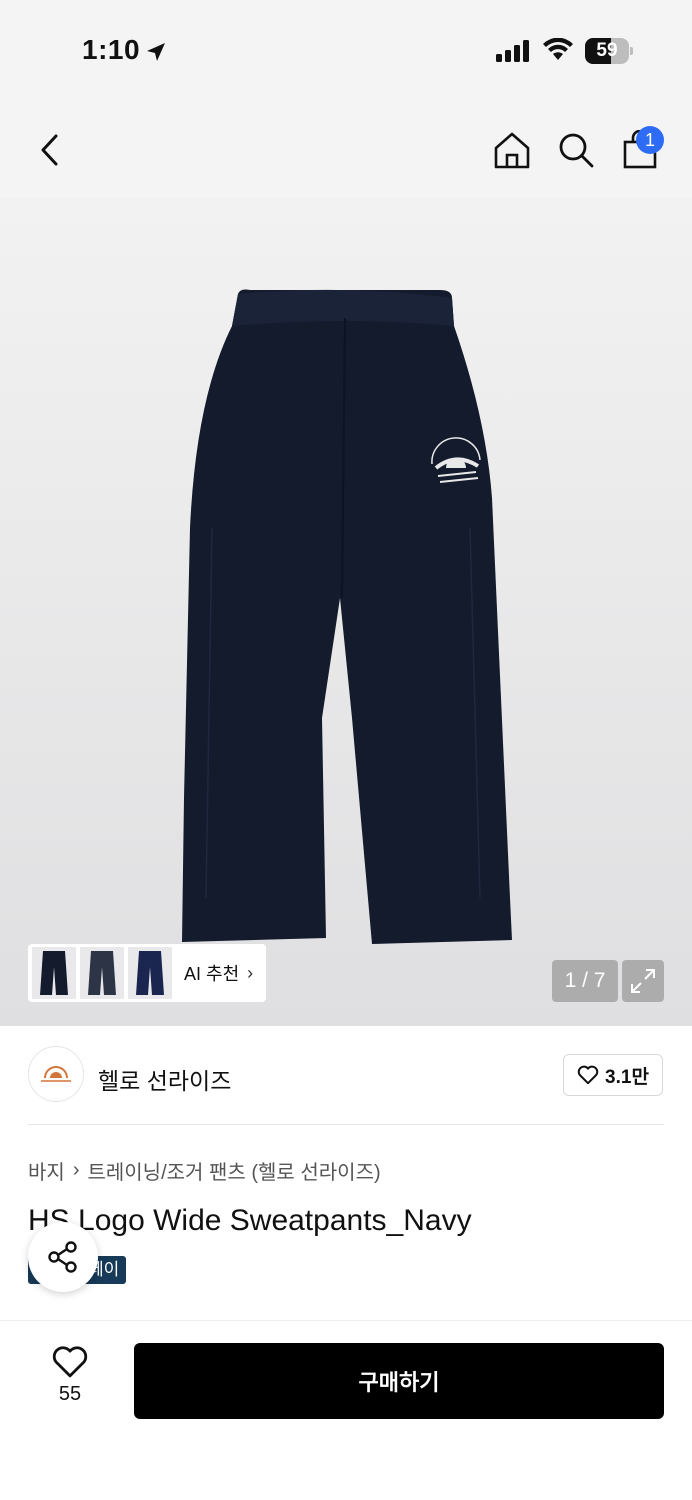 This screenshot has height=1500, width=692. Describe the element at coordinates (70, 1394) in the screenshot. I see `wishlist-count: 55` at that location.